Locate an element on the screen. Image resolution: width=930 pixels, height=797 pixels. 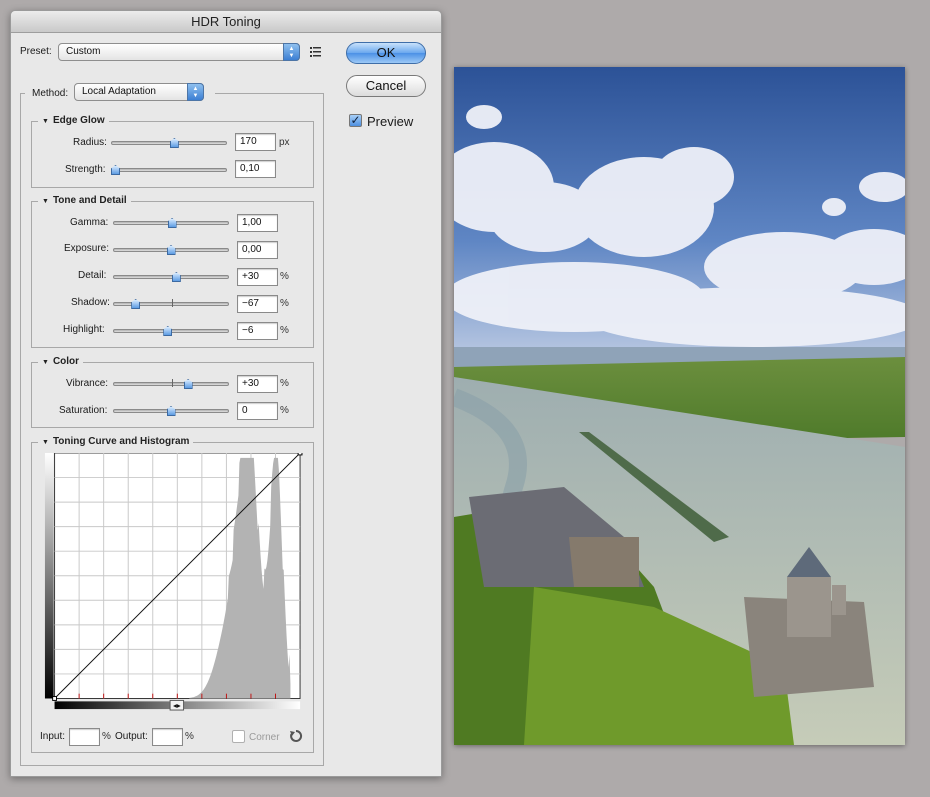
radius-field: 170 is located at coordinates (255, 142).